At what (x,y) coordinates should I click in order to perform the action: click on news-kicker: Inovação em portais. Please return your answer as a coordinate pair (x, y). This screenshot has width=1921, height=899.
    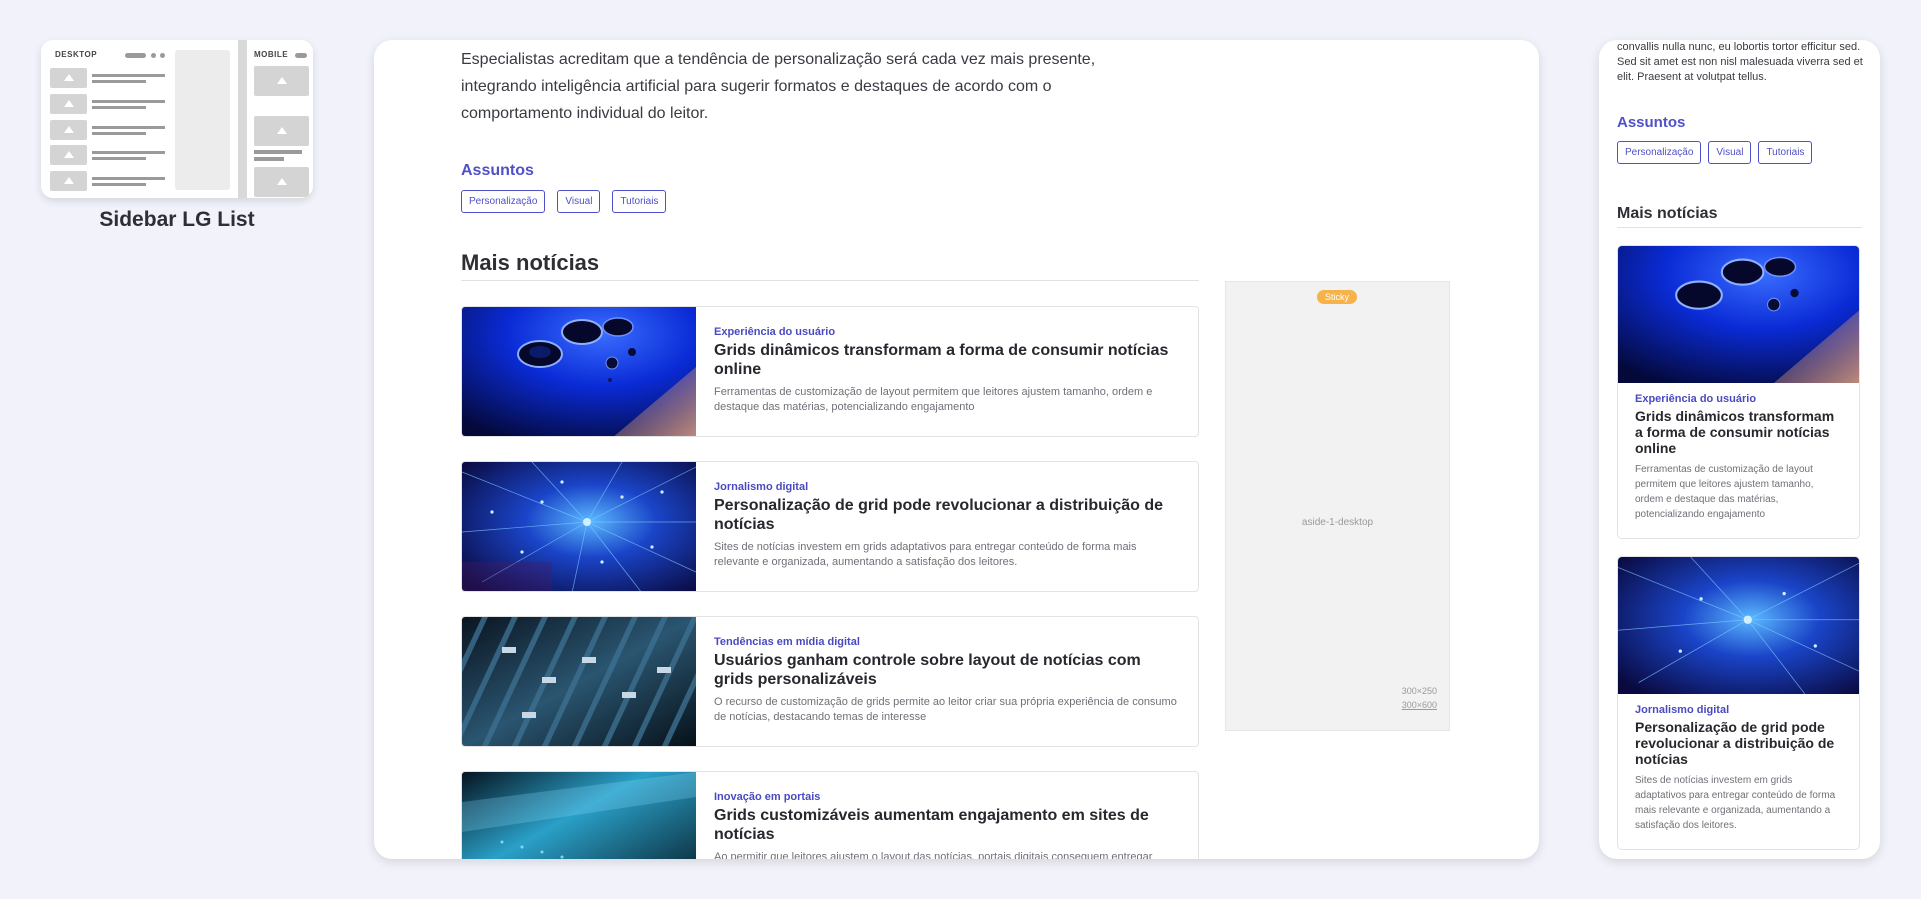
    Looking at the image, I should click on (767, 797).